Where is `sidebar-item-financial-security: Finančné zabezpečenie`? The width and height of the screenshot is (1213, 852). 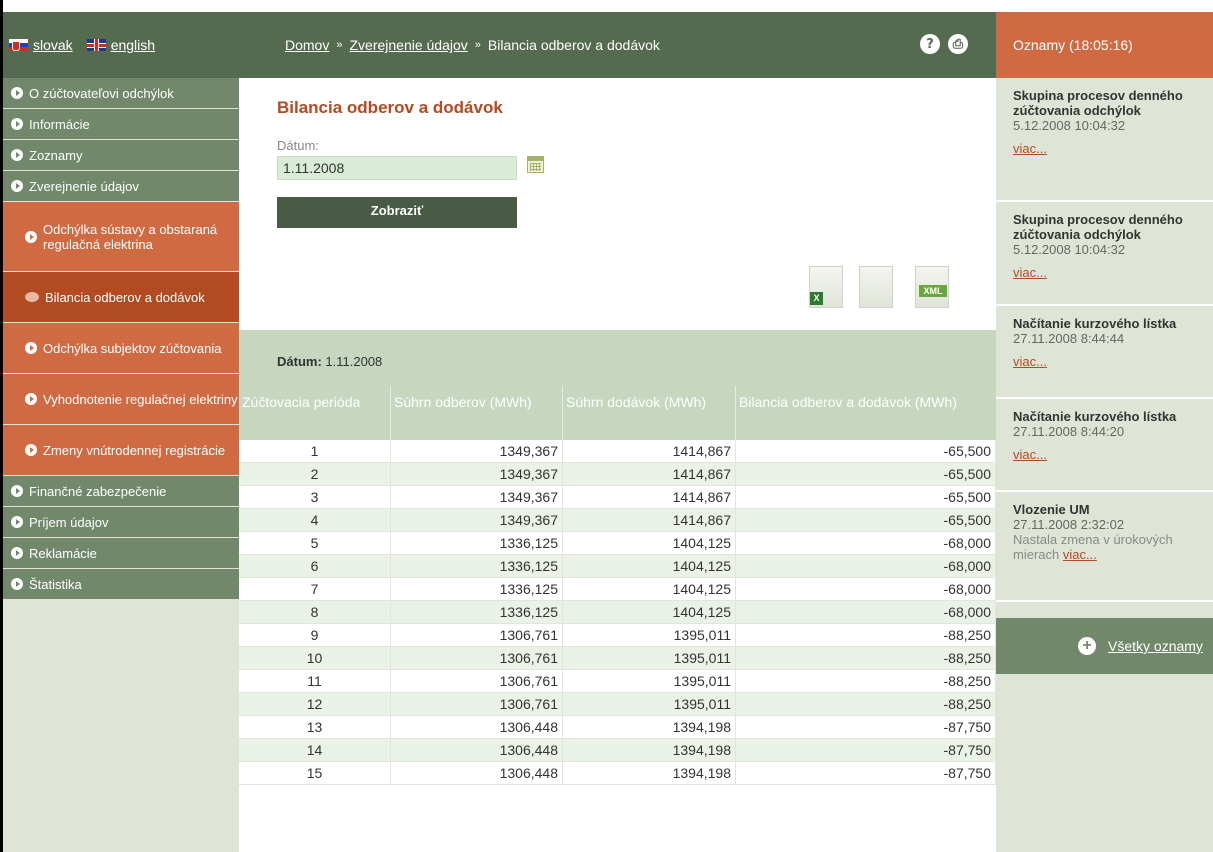 sidebar-item-financial-security: Finančné zabezpečenie is located at coordinates (121, 491).